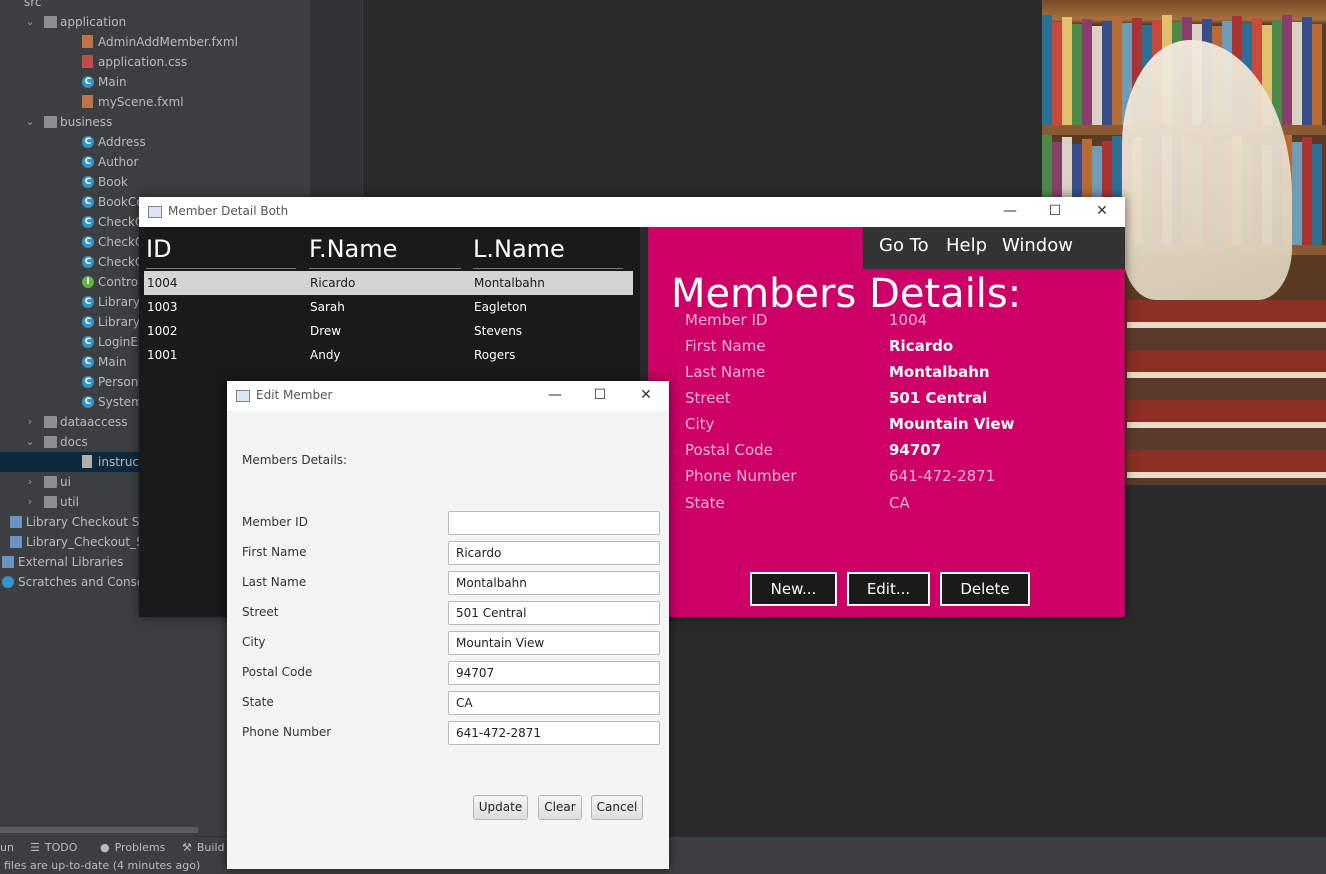 This screenshot has height=874, width=1326. Describe the element at coordinates (1037, 248) in the screenshot. I see `menu-window: Window` at that location.